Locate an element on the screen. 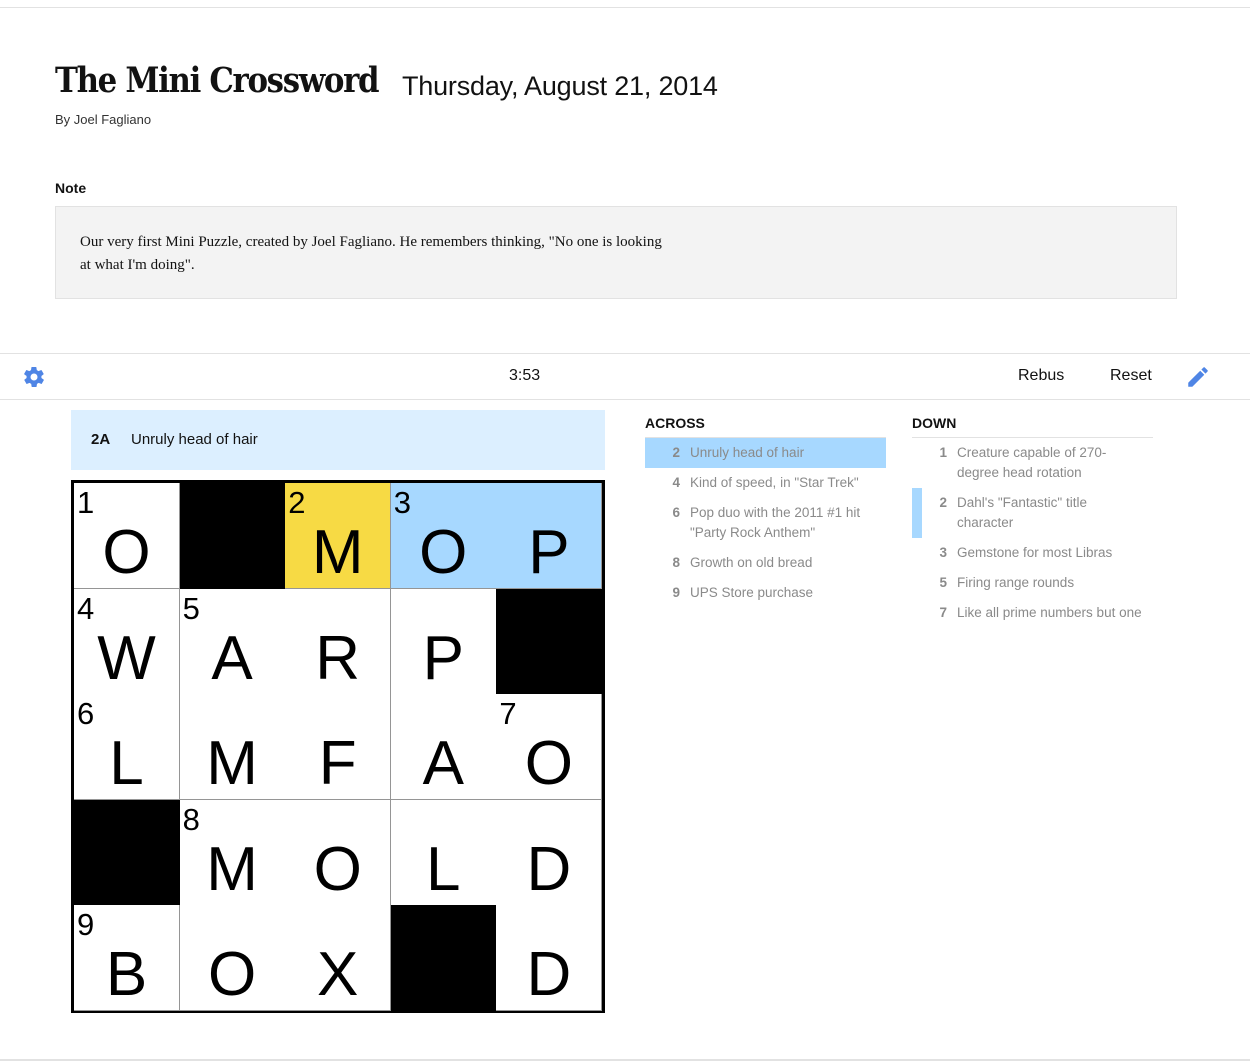  grid-cell: X is located at coordinates (338, 958).